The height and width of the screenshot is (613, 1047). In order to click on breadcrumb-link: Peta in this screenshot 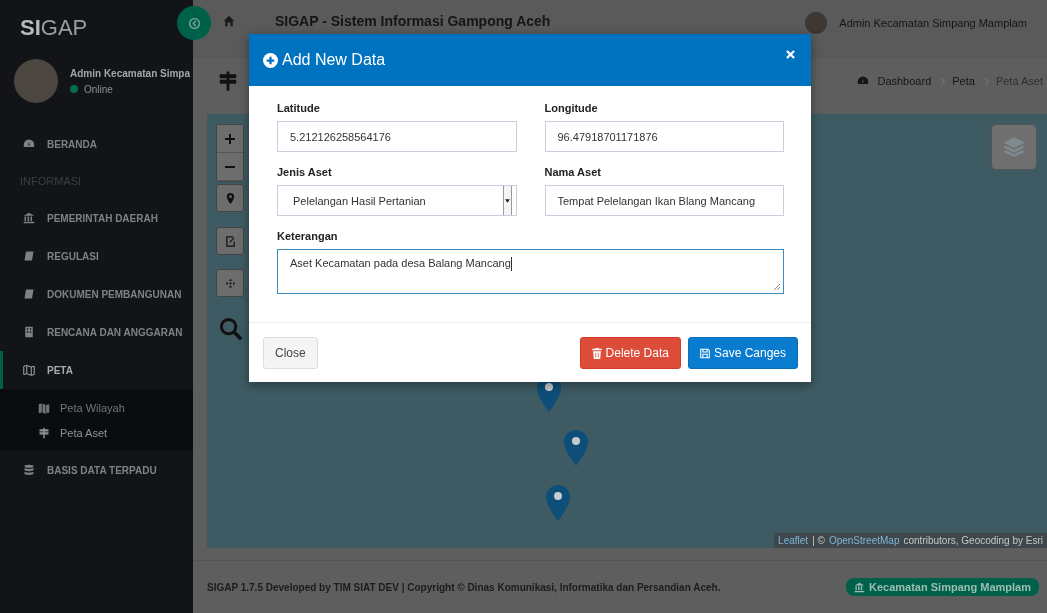, I will do `click(963, 81)`.